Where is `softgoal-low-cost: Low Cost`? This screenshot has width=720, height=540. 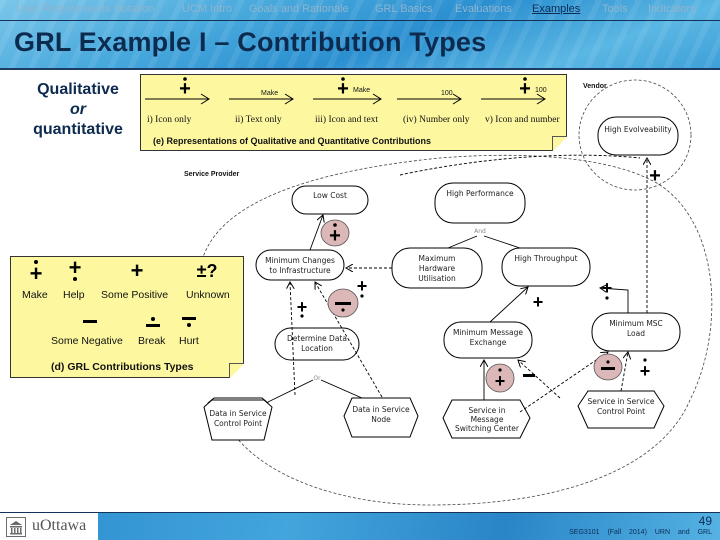
softgoal-low-cost: Low Cost is located at coordinates (330, 200).